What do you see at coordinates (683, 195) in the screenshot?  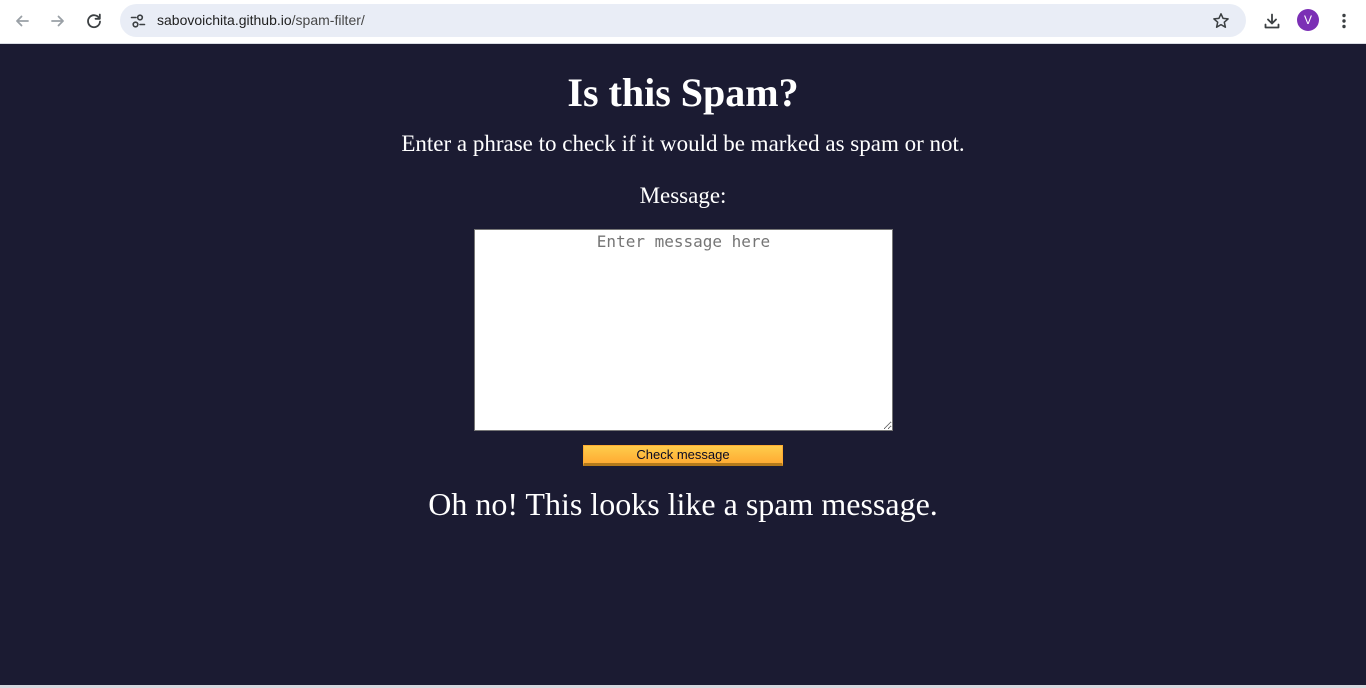 I see `message-label: Message:` at bounding box center [683, 195].